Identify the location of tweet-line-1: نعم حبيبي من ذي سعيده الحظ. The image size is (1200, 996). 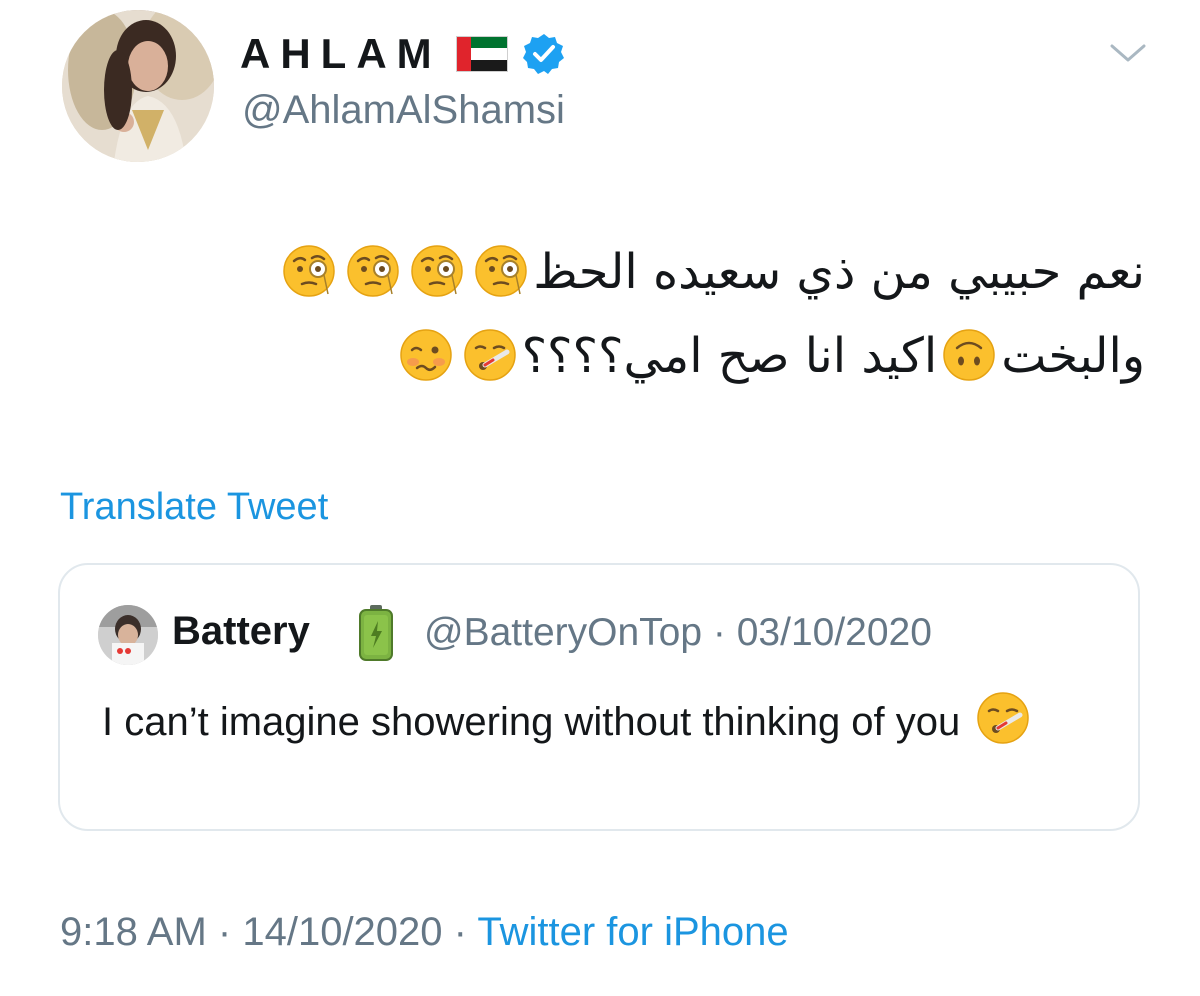
(602, 272).